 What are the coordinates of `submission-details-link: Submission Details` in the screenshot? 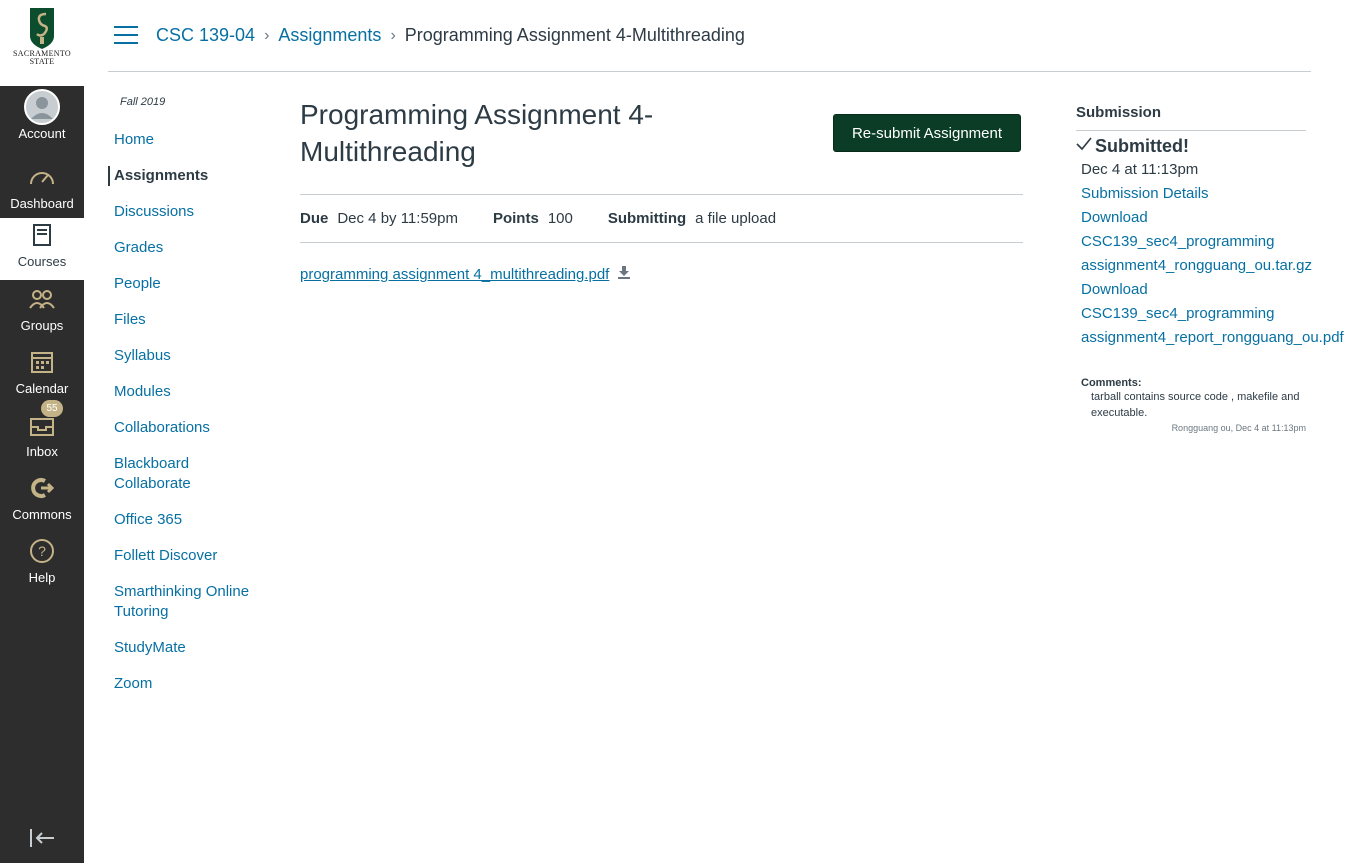 It's located at (1217, 194).